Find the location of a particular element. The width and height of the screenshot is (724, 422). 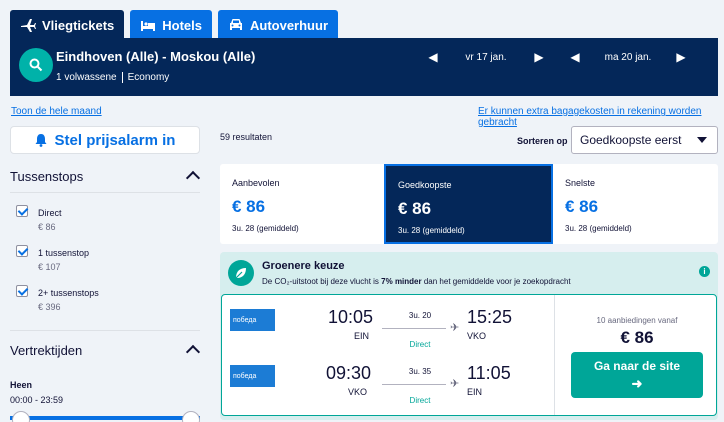

depart-time: 10:05 is located at coordinates (351, 317).